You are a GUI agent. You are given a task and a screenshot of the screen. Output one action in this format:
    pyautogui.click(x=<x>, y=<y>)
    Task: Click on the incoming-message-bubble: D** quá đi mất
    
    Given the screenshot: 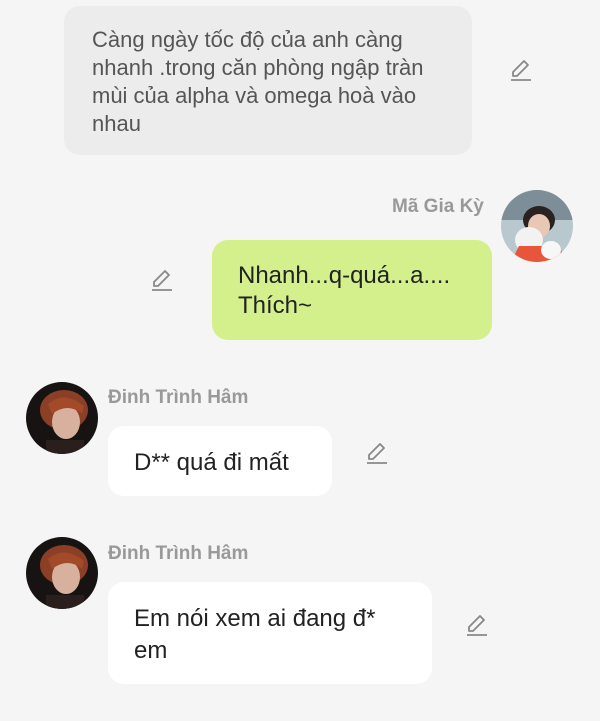 What is the action you would take?
    pyautogui.click(x=220, y=461)
    